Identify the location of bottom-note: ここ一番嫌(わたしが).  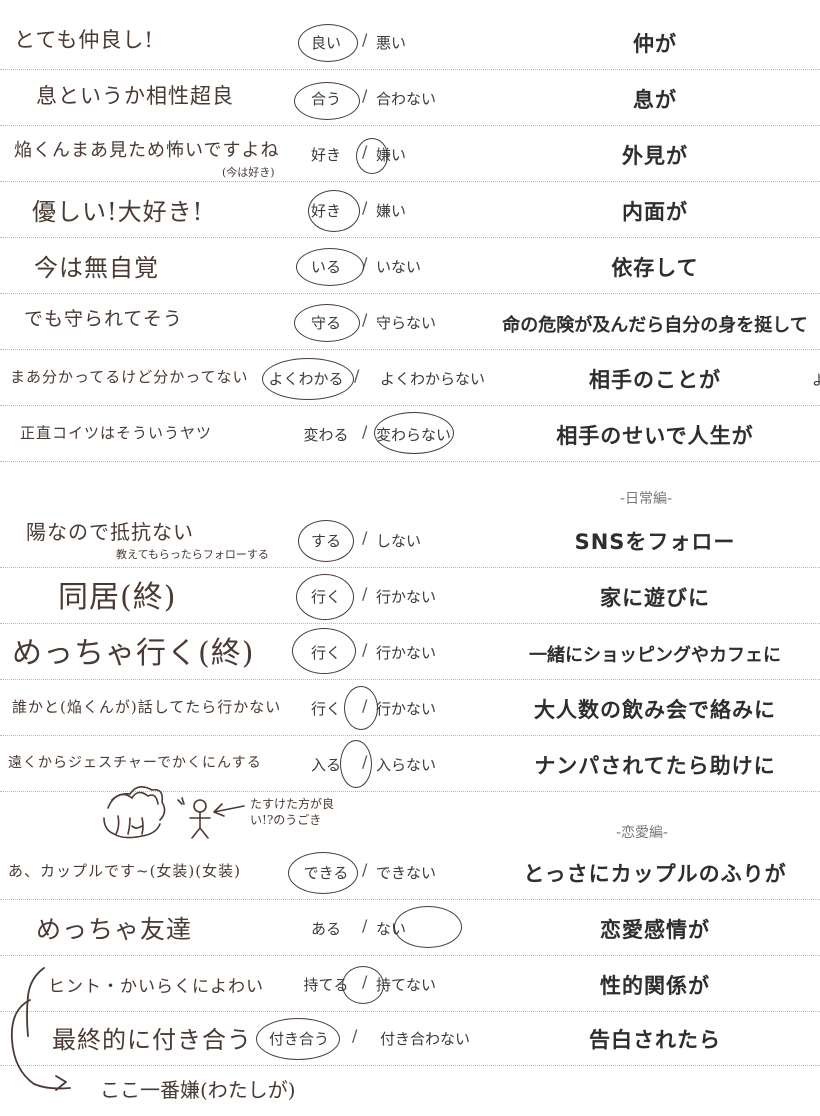
(198, 1090).